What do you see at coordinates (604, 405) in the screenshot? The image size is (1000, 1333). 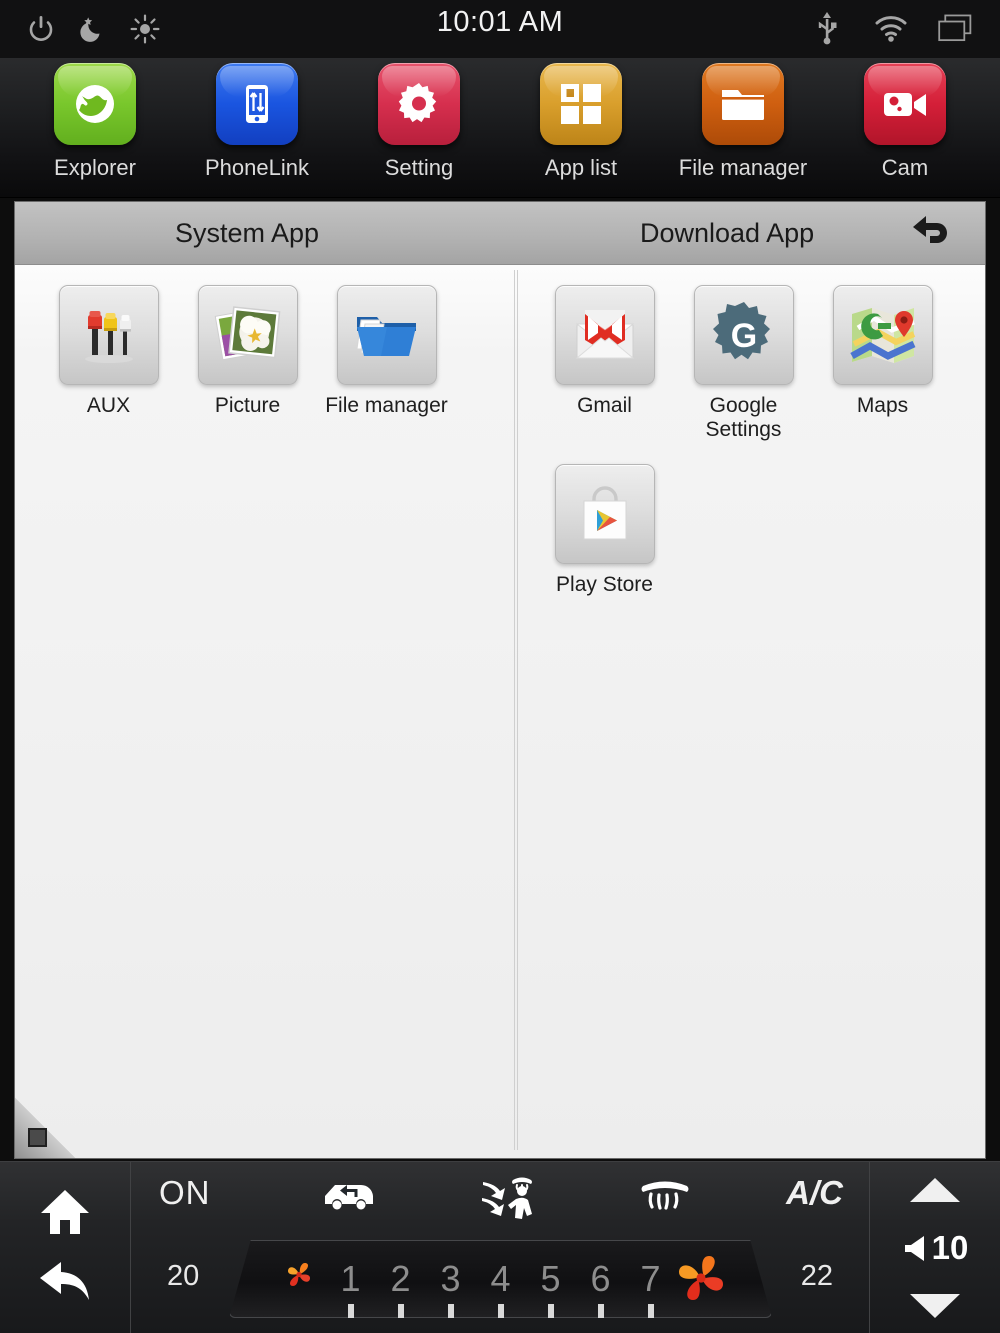 I see `app-label: Gmail` at bounding box center [604, 405].